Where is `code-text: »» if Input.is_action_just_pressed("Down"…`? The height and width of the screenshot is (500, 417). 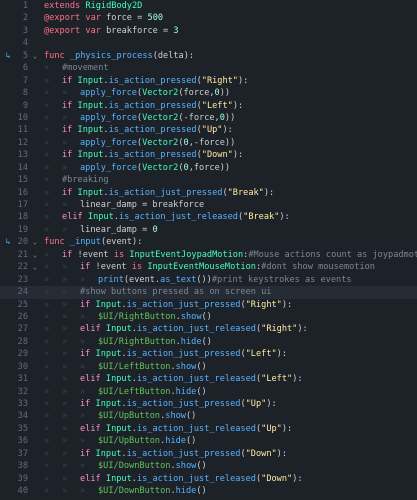 code-text: »» if Input.is_action_just_pressed("Down"… is located at coordinates (165, 454).